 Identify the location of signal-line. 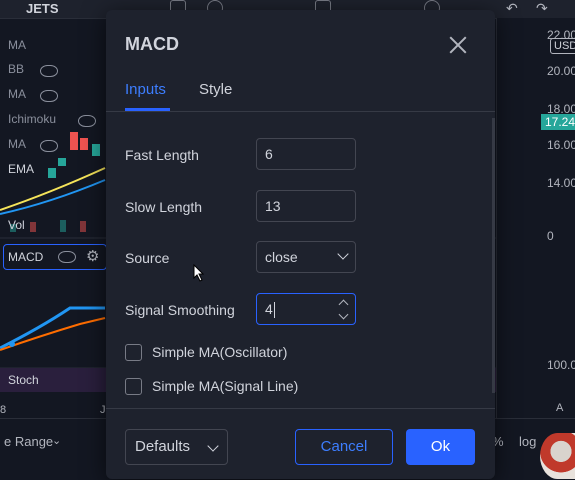
(53, 334).